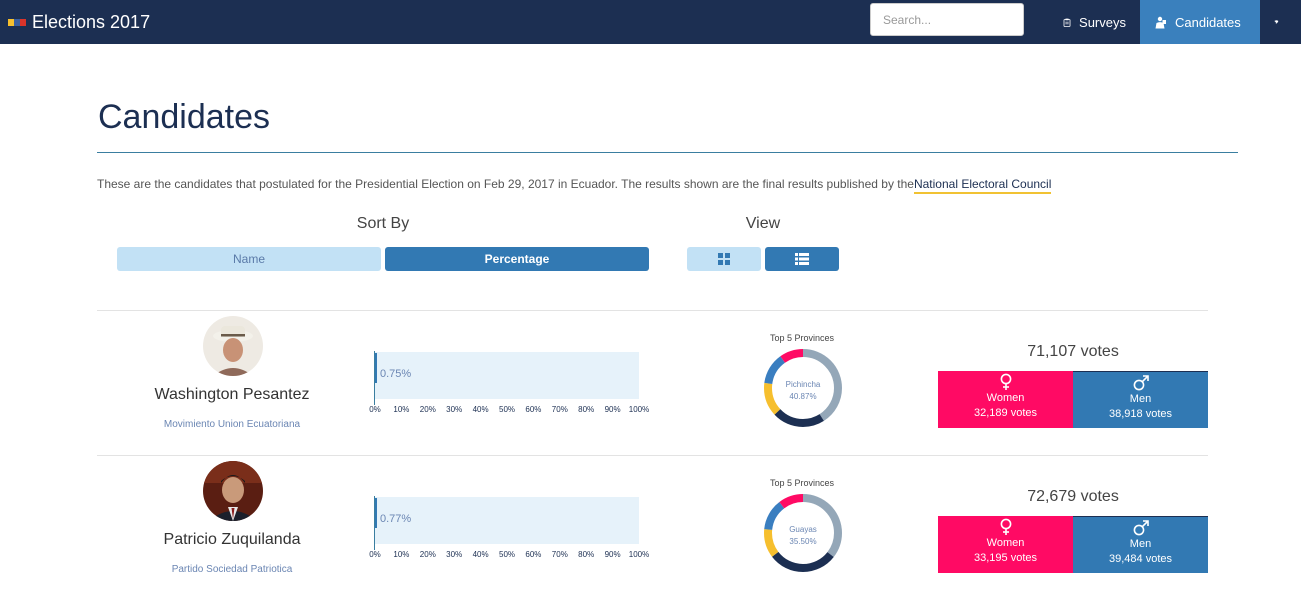 Image resolution: width=1301 pixels, height=601 pixels. I want to click on men-votes-box: Men 38,918 votes, so click(1140, 399).